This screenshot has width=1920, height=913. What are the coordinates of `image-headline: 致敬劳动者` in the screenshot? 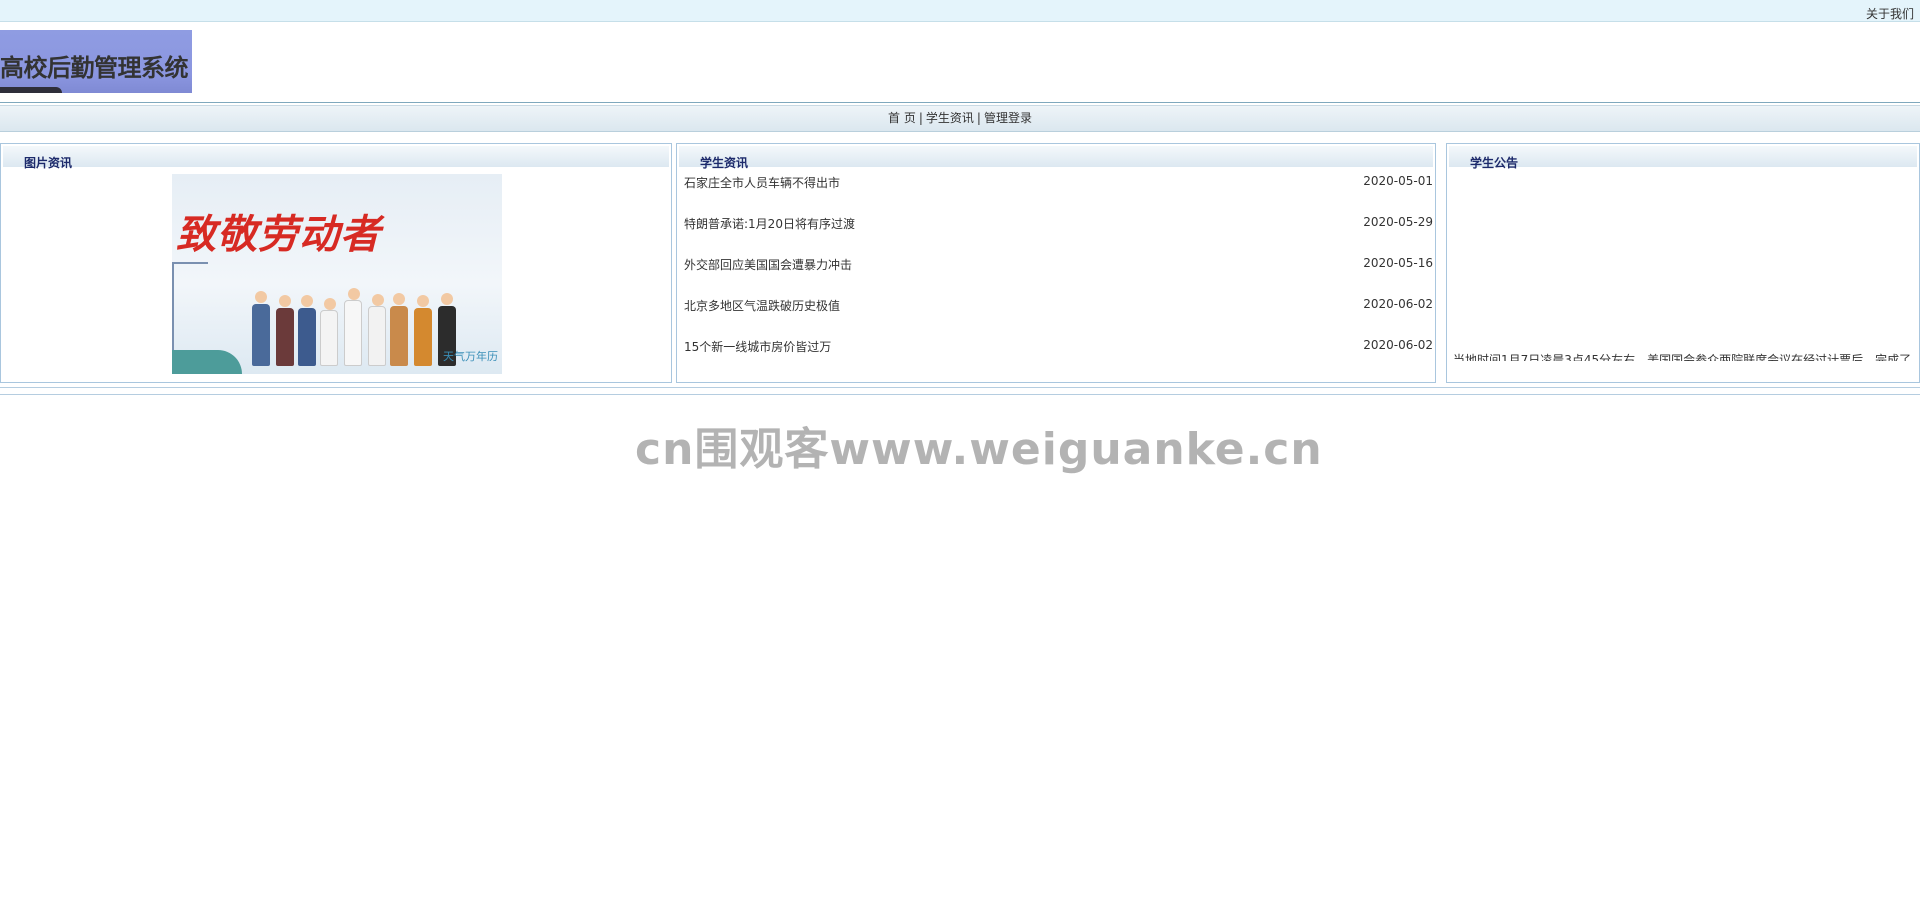 It's located at (278, 234).